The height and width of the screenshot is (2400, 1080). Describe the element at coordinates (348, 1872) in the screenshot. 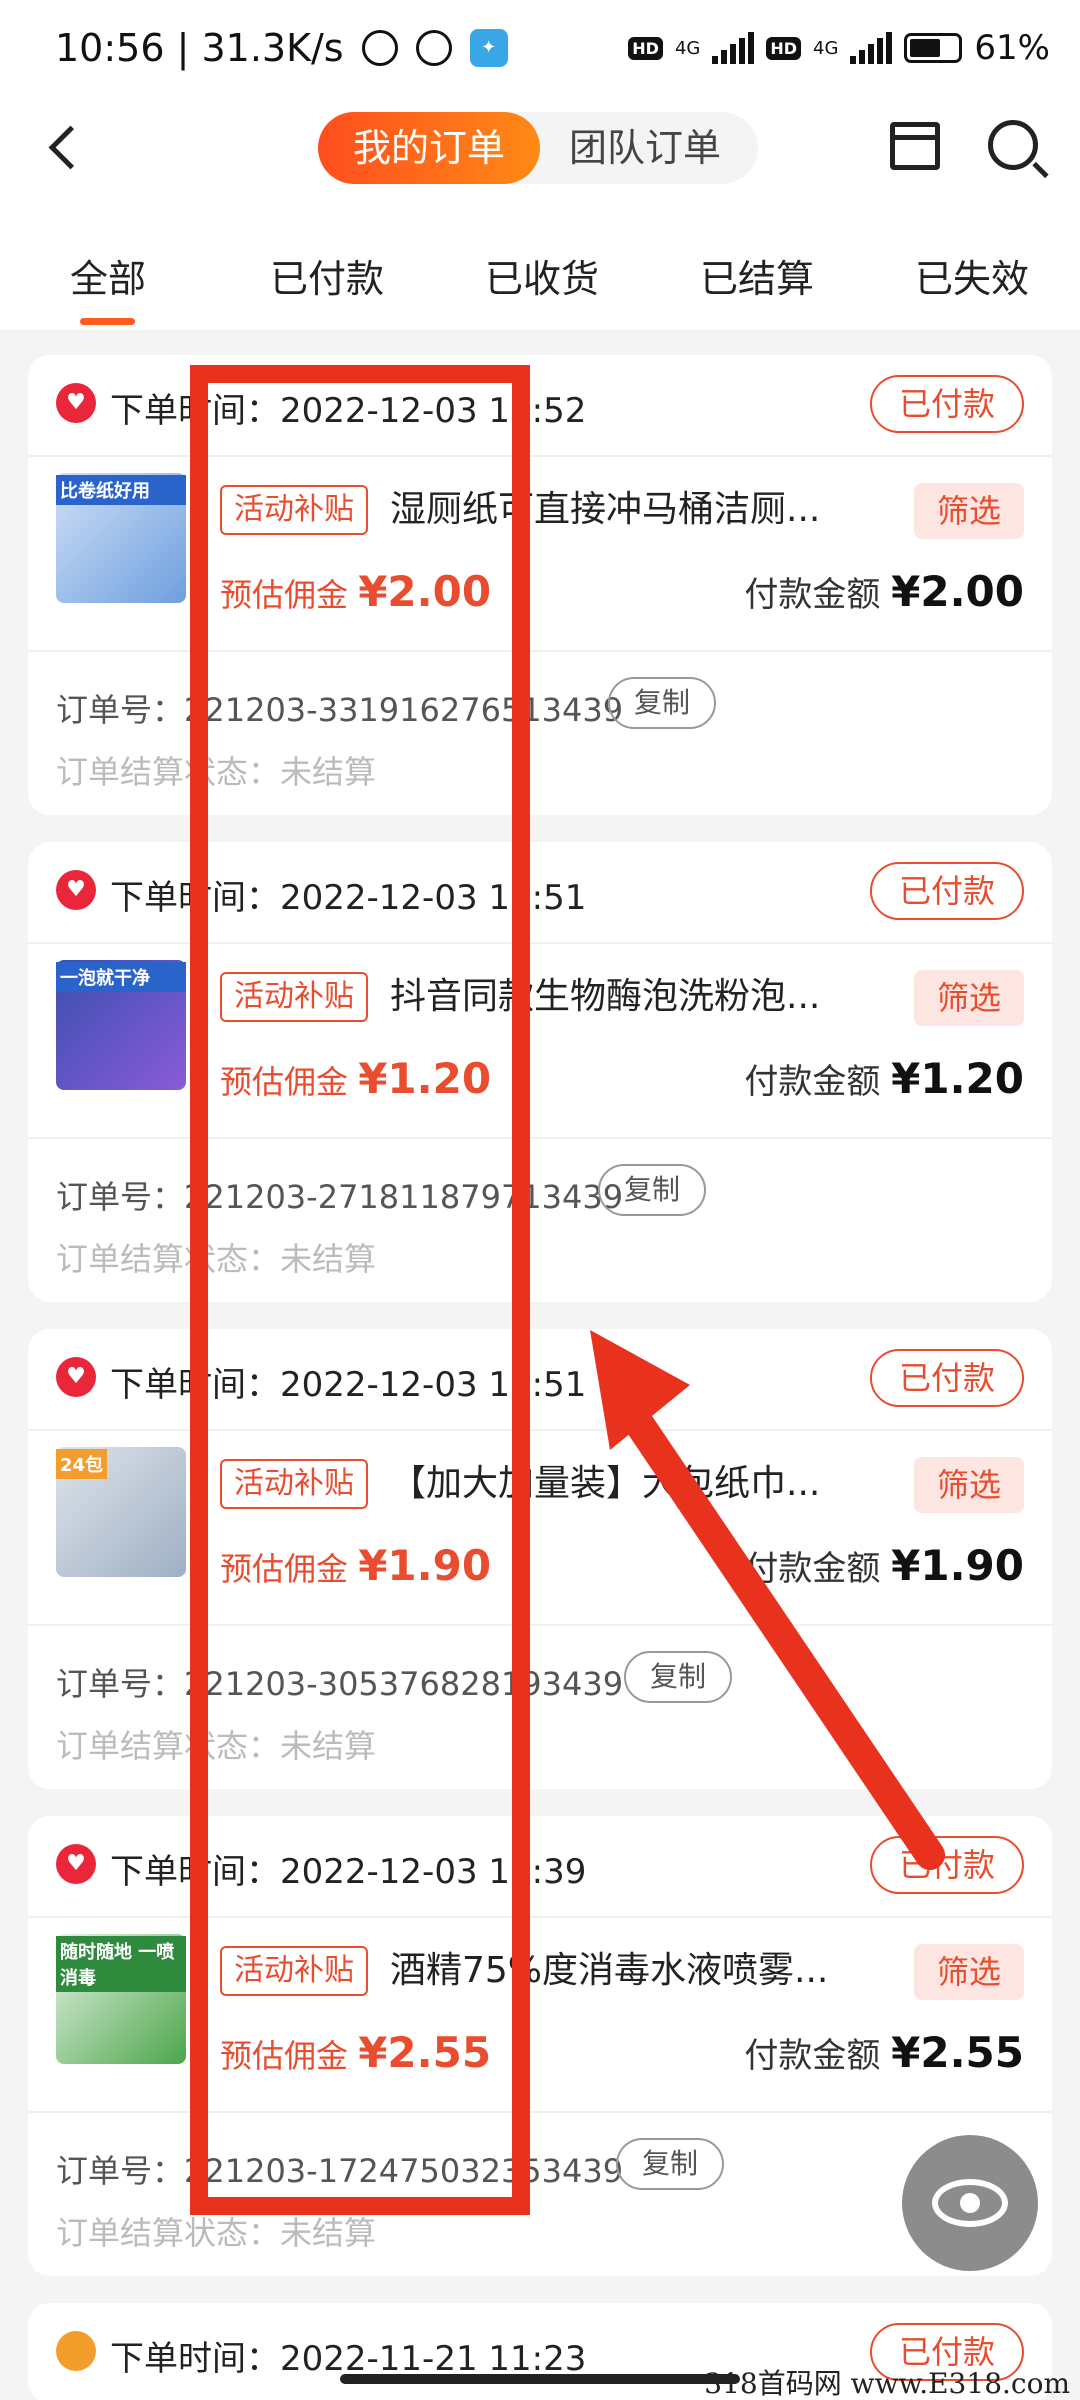

I see `order-time: 下单时间：2022-12-03 10:39` at that location.